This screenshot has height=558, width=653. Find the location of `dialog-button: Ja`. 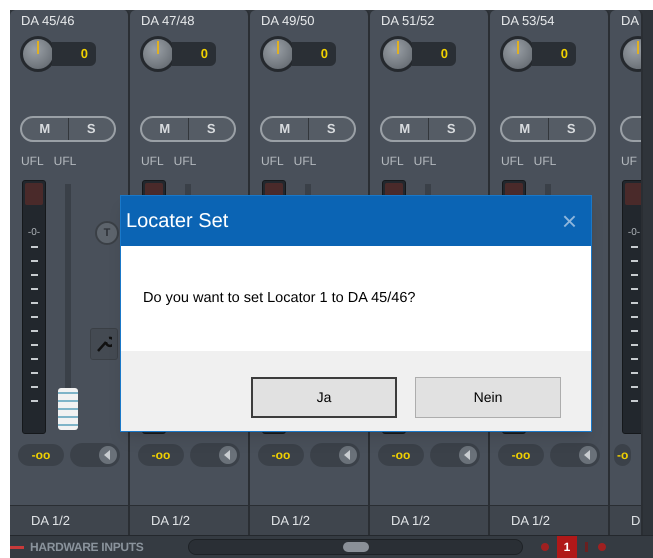

dialog-button: Ja is located at coordinates (324, 397).